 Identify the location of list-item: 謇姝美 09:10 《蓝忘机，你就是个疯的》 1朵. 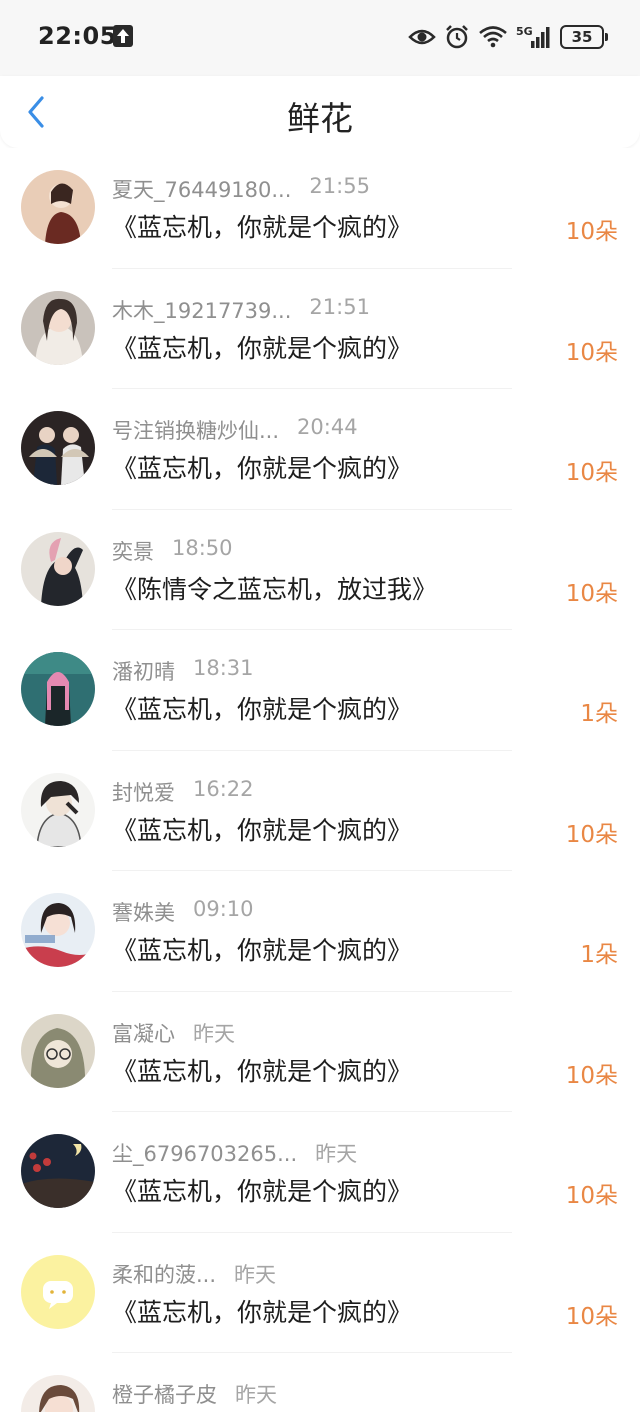
(320, 931).